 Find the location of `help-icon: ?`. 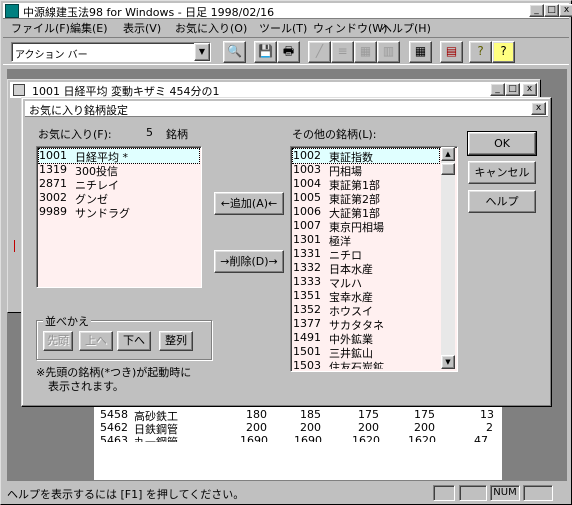

help-icon: ? is located at coordinates (480, 52).